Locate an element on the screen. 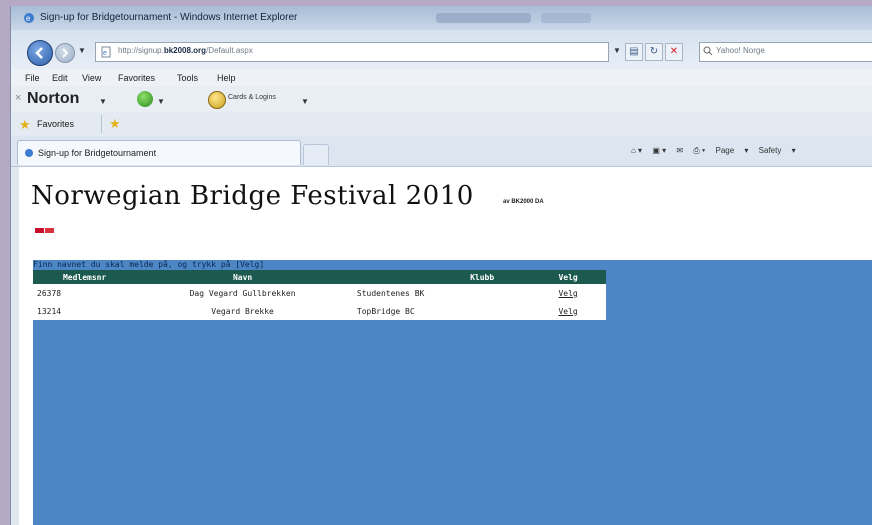 The width and height of the screenshot is (872, 525). norton-dropdown-icon: ▼ is located at coordinates (103, 101).